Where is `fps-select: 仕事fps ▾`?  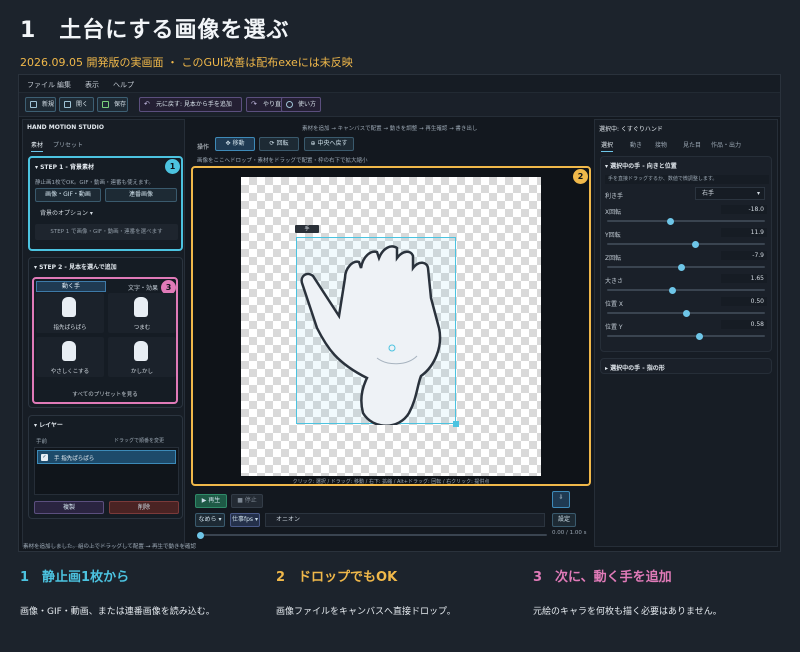 fps-select: 仕事fps ▾ is located at coordinates (245, 520).